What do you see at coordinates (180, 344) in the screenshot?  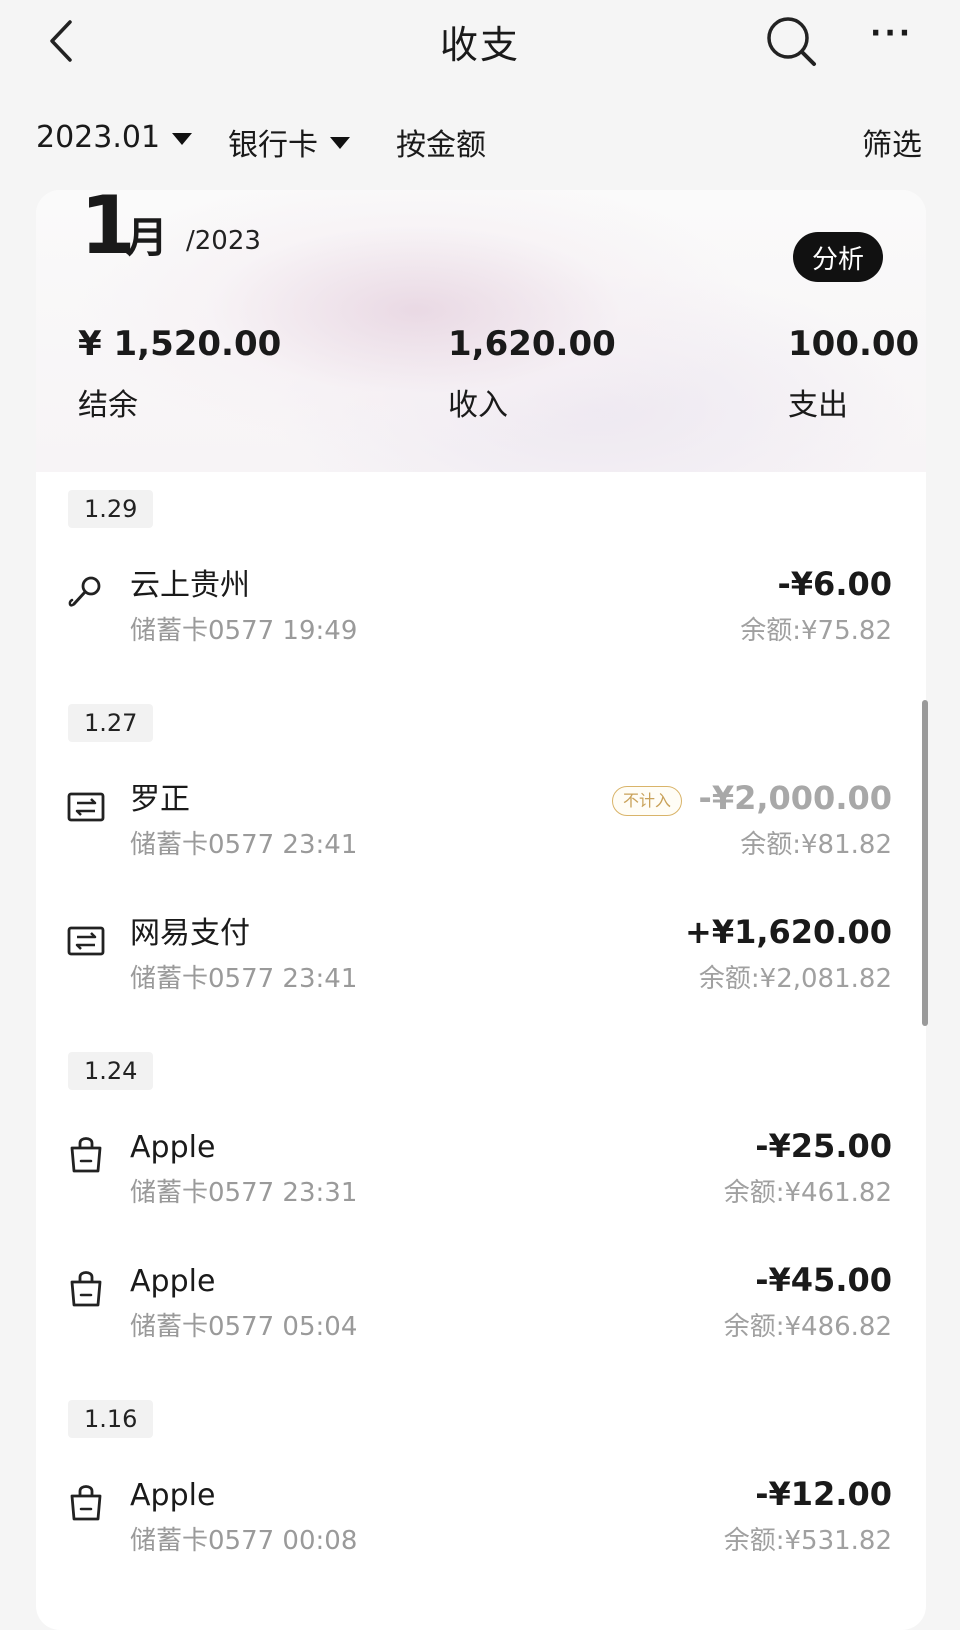 I see `balance-value: ¥ 1,520.00` at bounding box center [180, 344].